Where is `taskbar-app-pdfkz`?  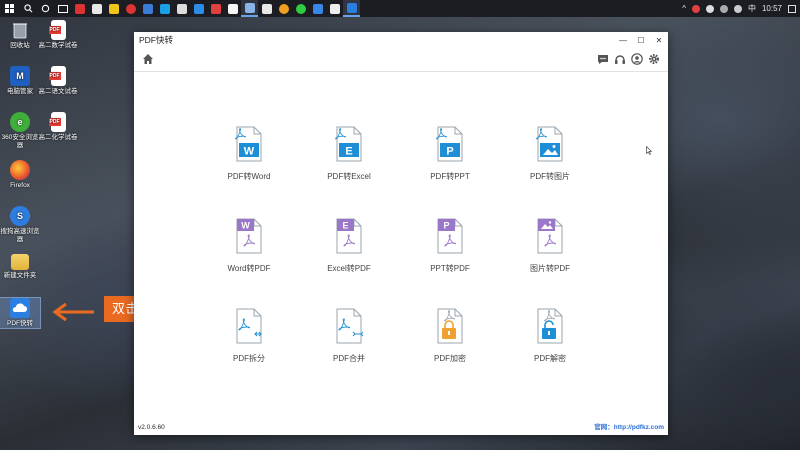 taskbar-app-pdfkz is located at coordinates (351, 8).